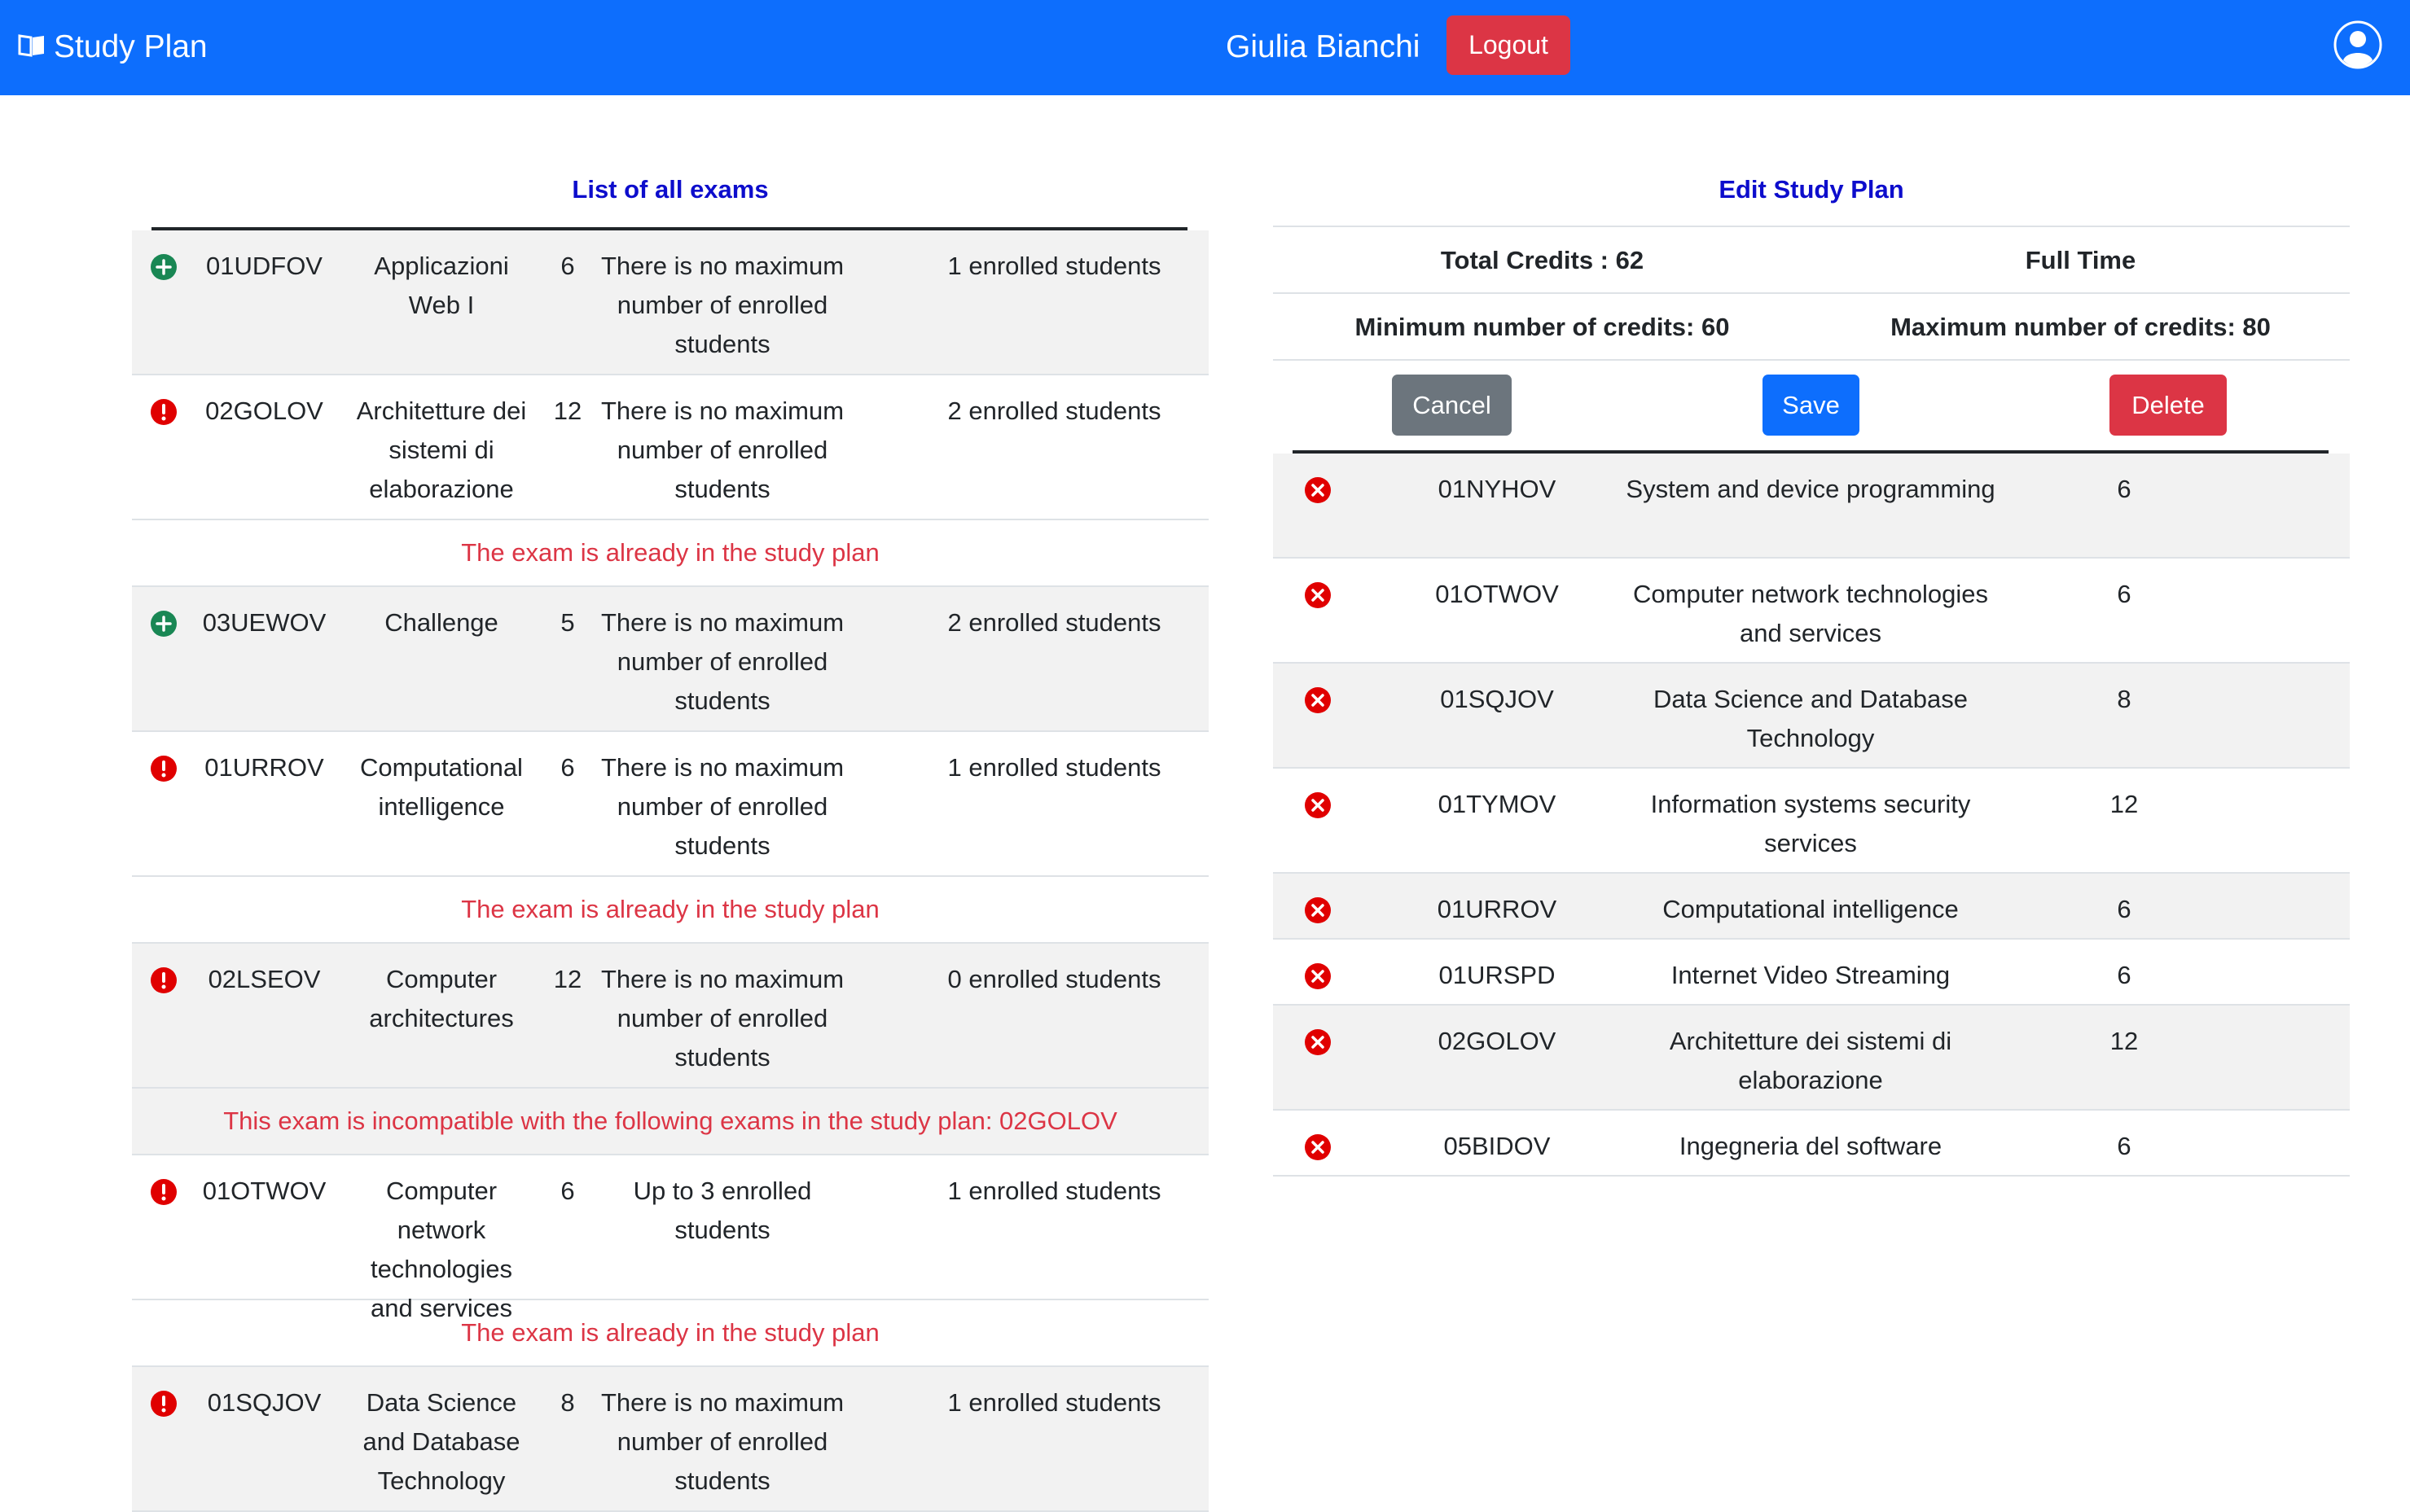 This screenshot has width=2410, height=1512. I want to click on save-button: Save, so click(1811, 405).